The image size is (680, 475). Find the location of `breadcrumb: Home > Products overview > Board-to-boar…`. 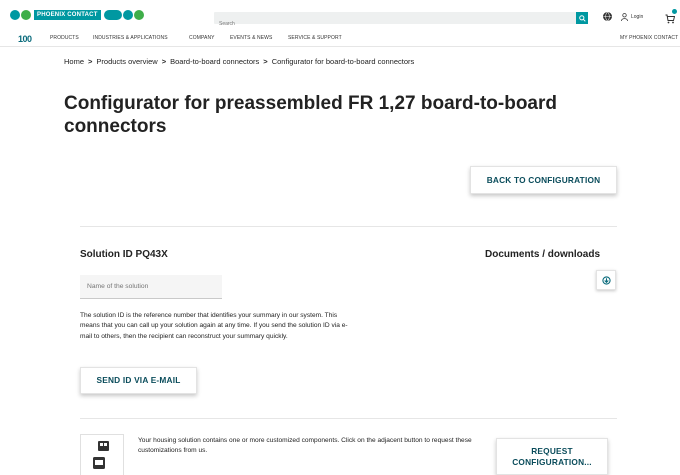

breadcrumb: Home > Products overview > Board-to-boar… is located at coordinates (239, 61).